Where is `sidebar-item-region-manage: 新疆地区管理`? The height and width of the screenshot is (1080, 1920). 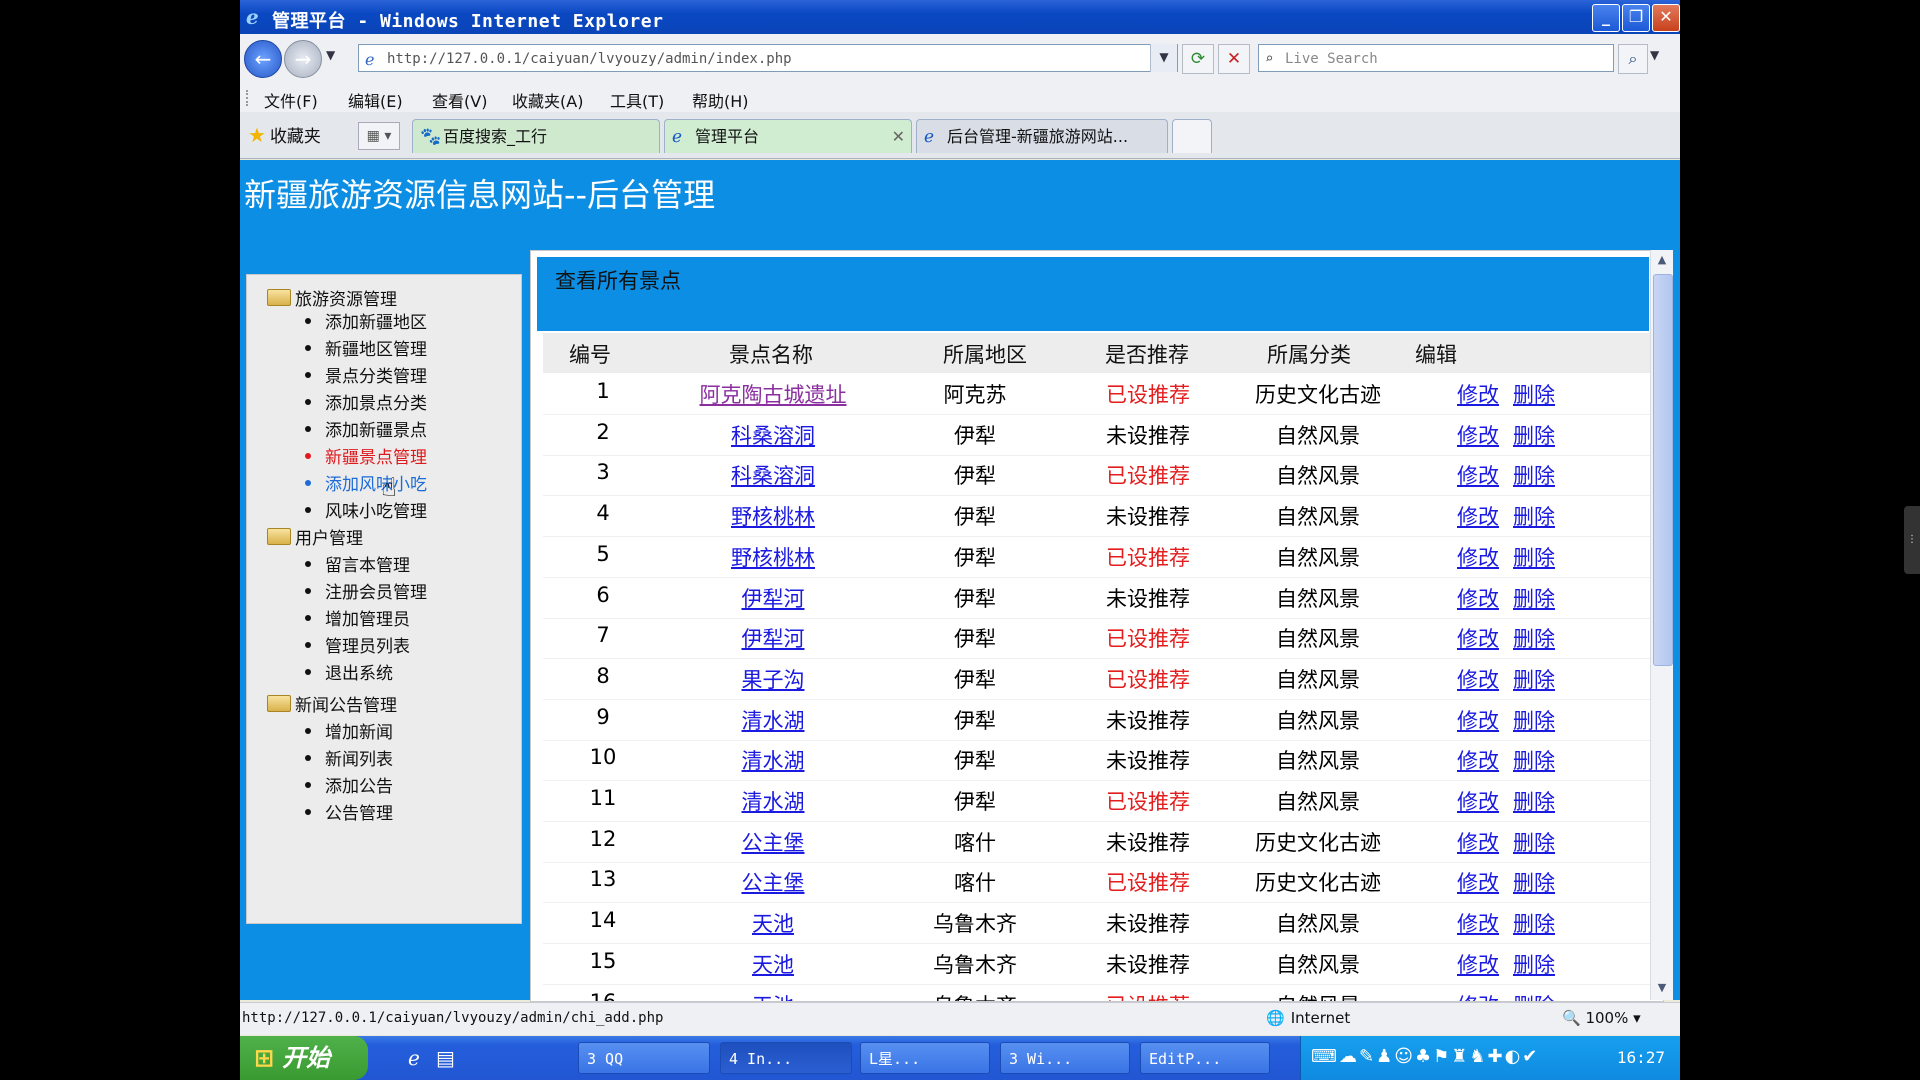
sidebar-item-region-manage: 新疆地区管理 is located at coordinates (366, 347).